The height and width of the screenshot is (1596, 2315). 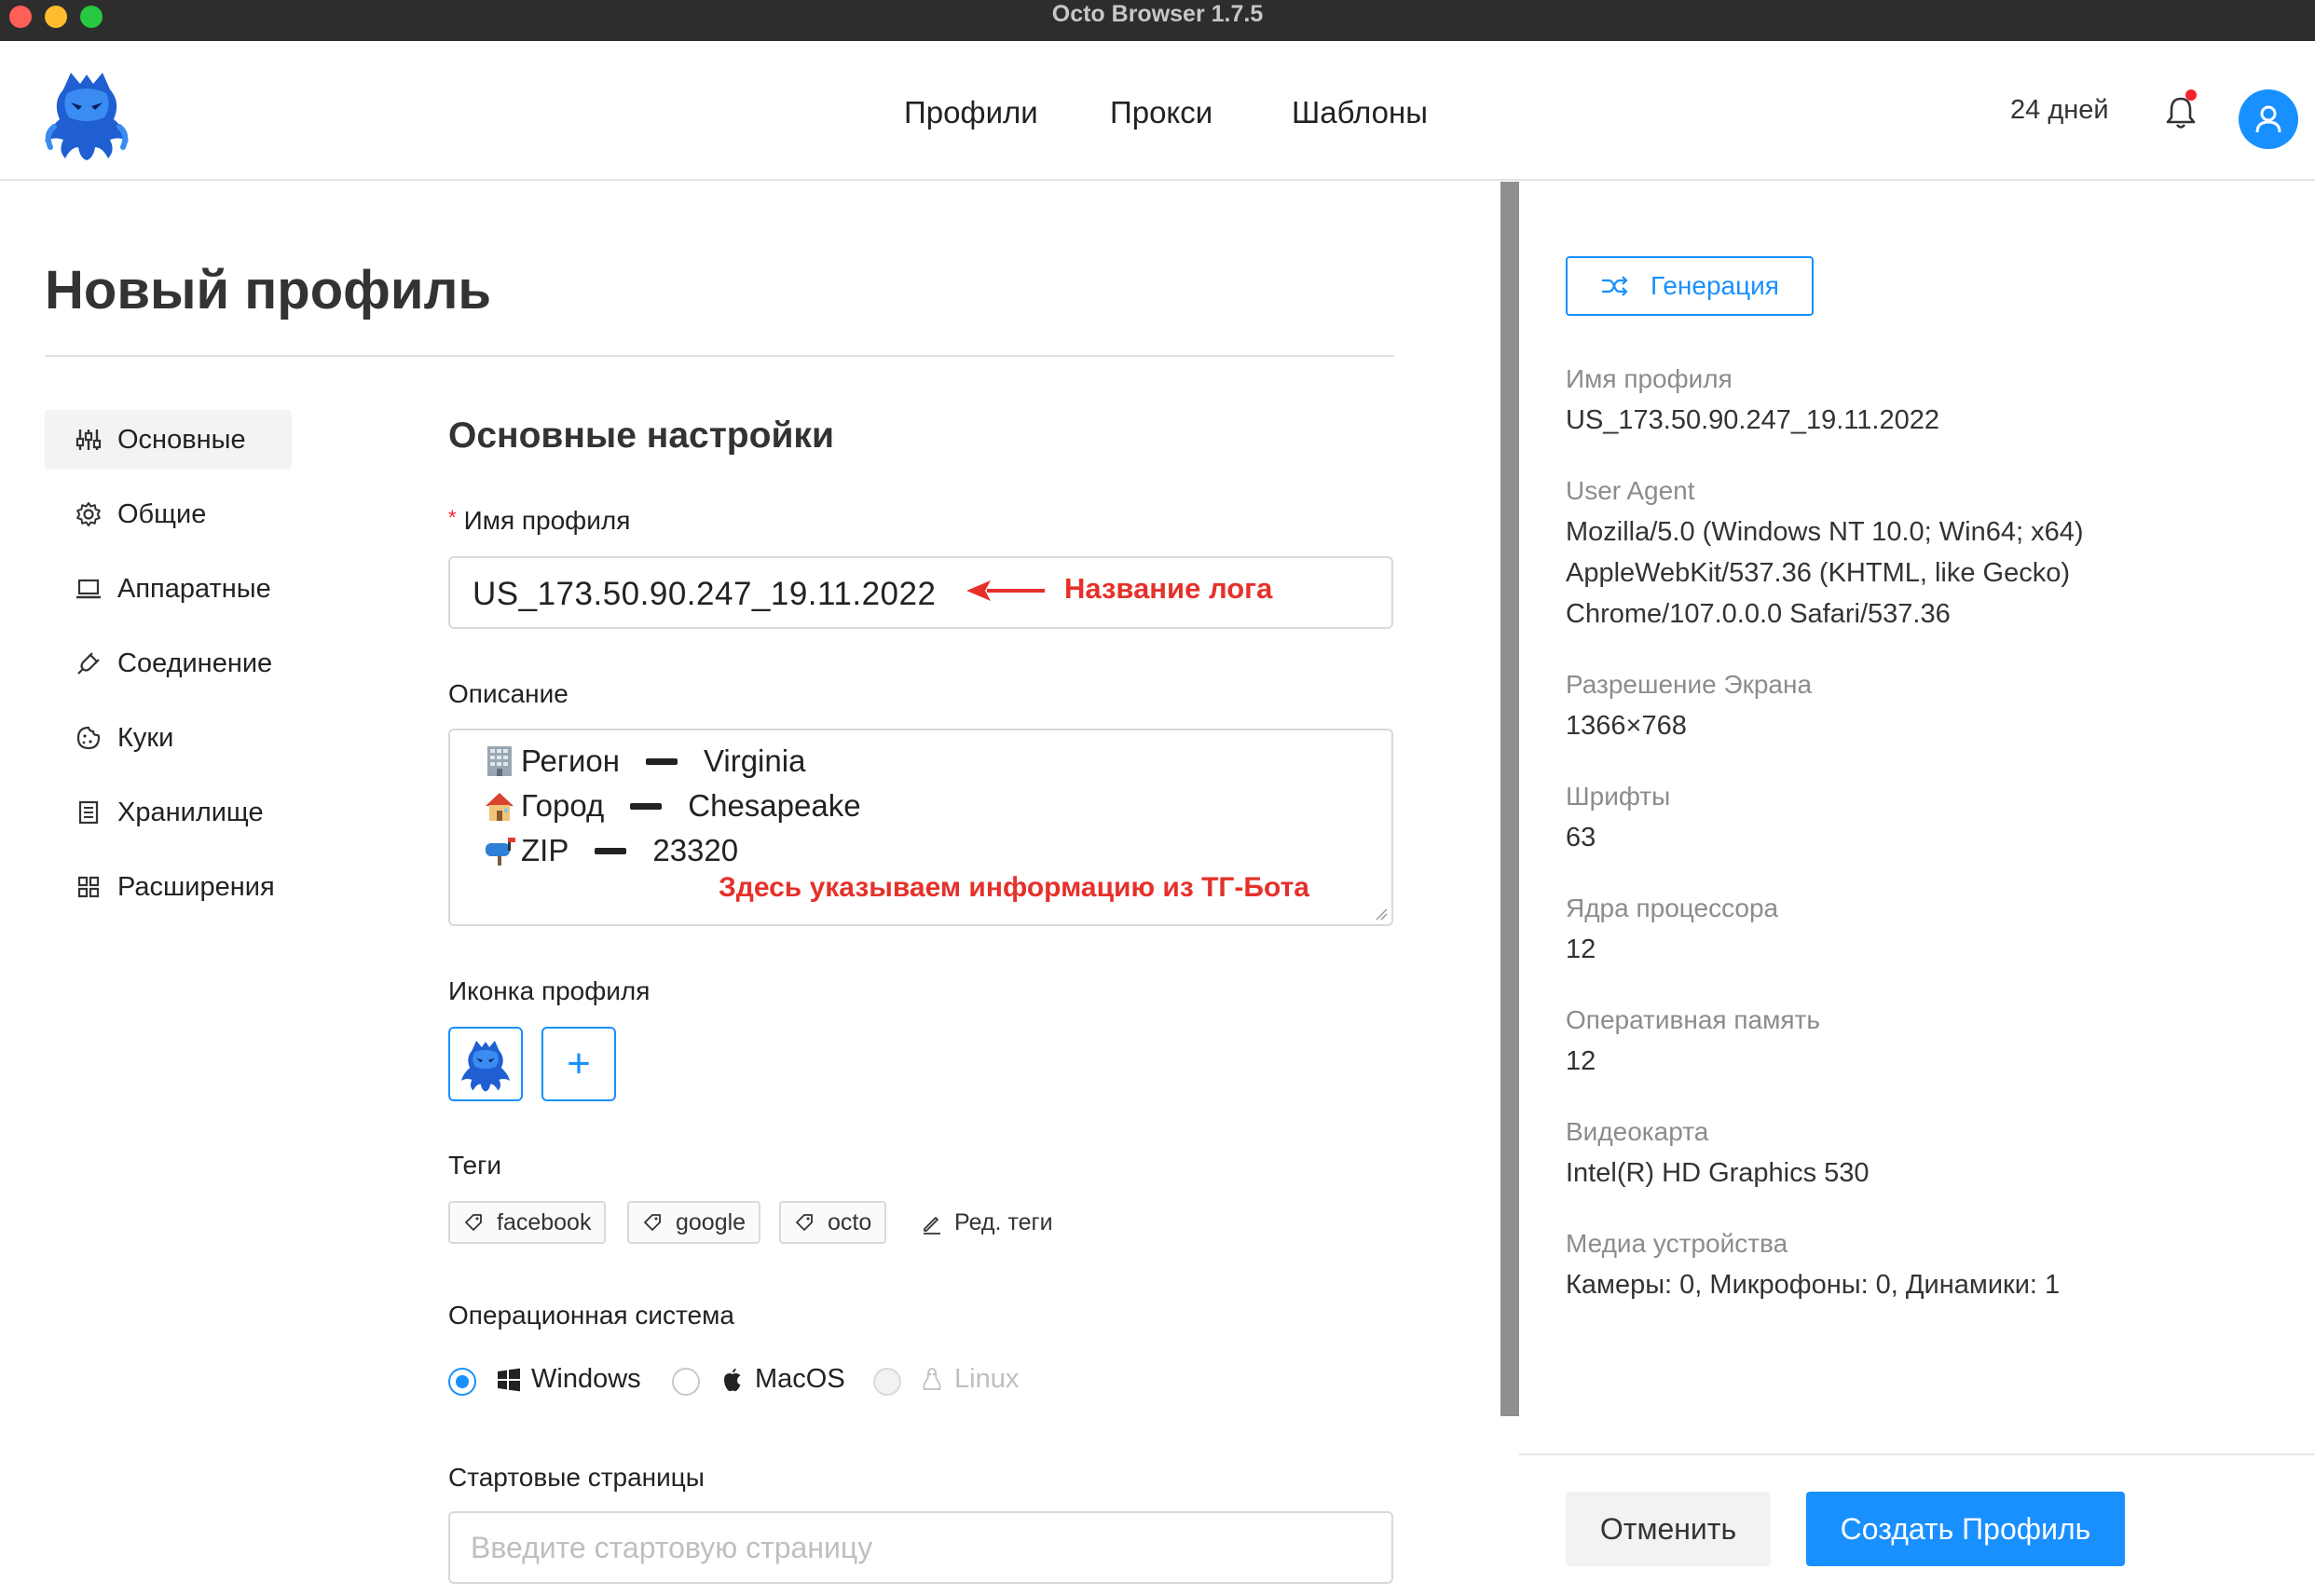 I want to click on side-item-label: Общие, so click(x=162, y=513).